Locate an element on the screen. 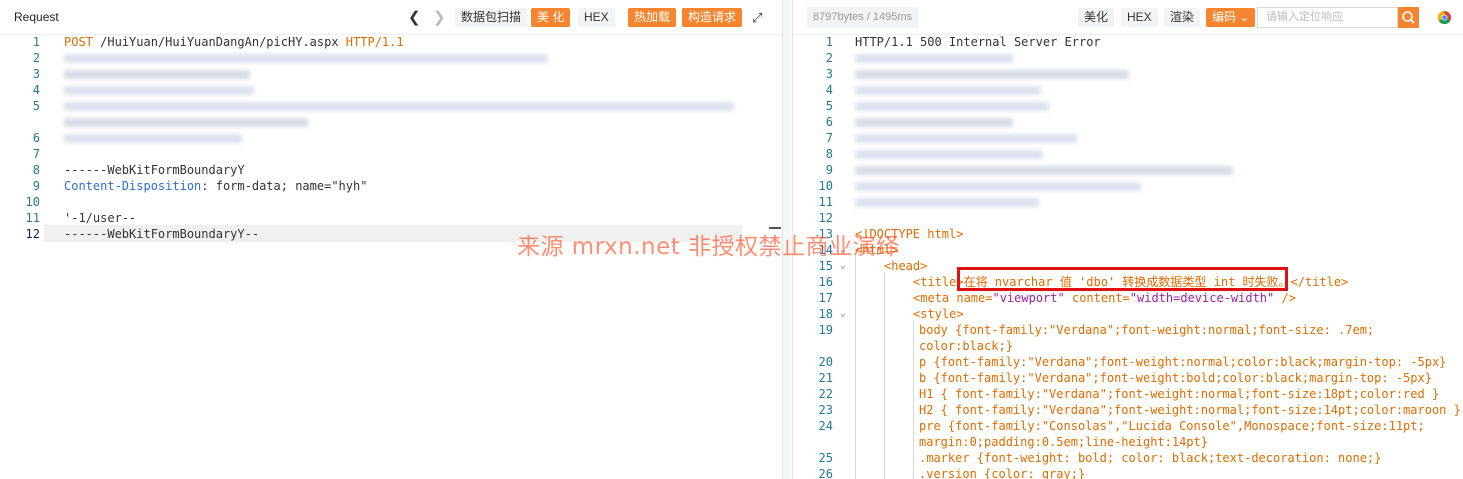  status-line: HTTP/1.1 500 Internal Server Error is located at coordinates (978, 42).